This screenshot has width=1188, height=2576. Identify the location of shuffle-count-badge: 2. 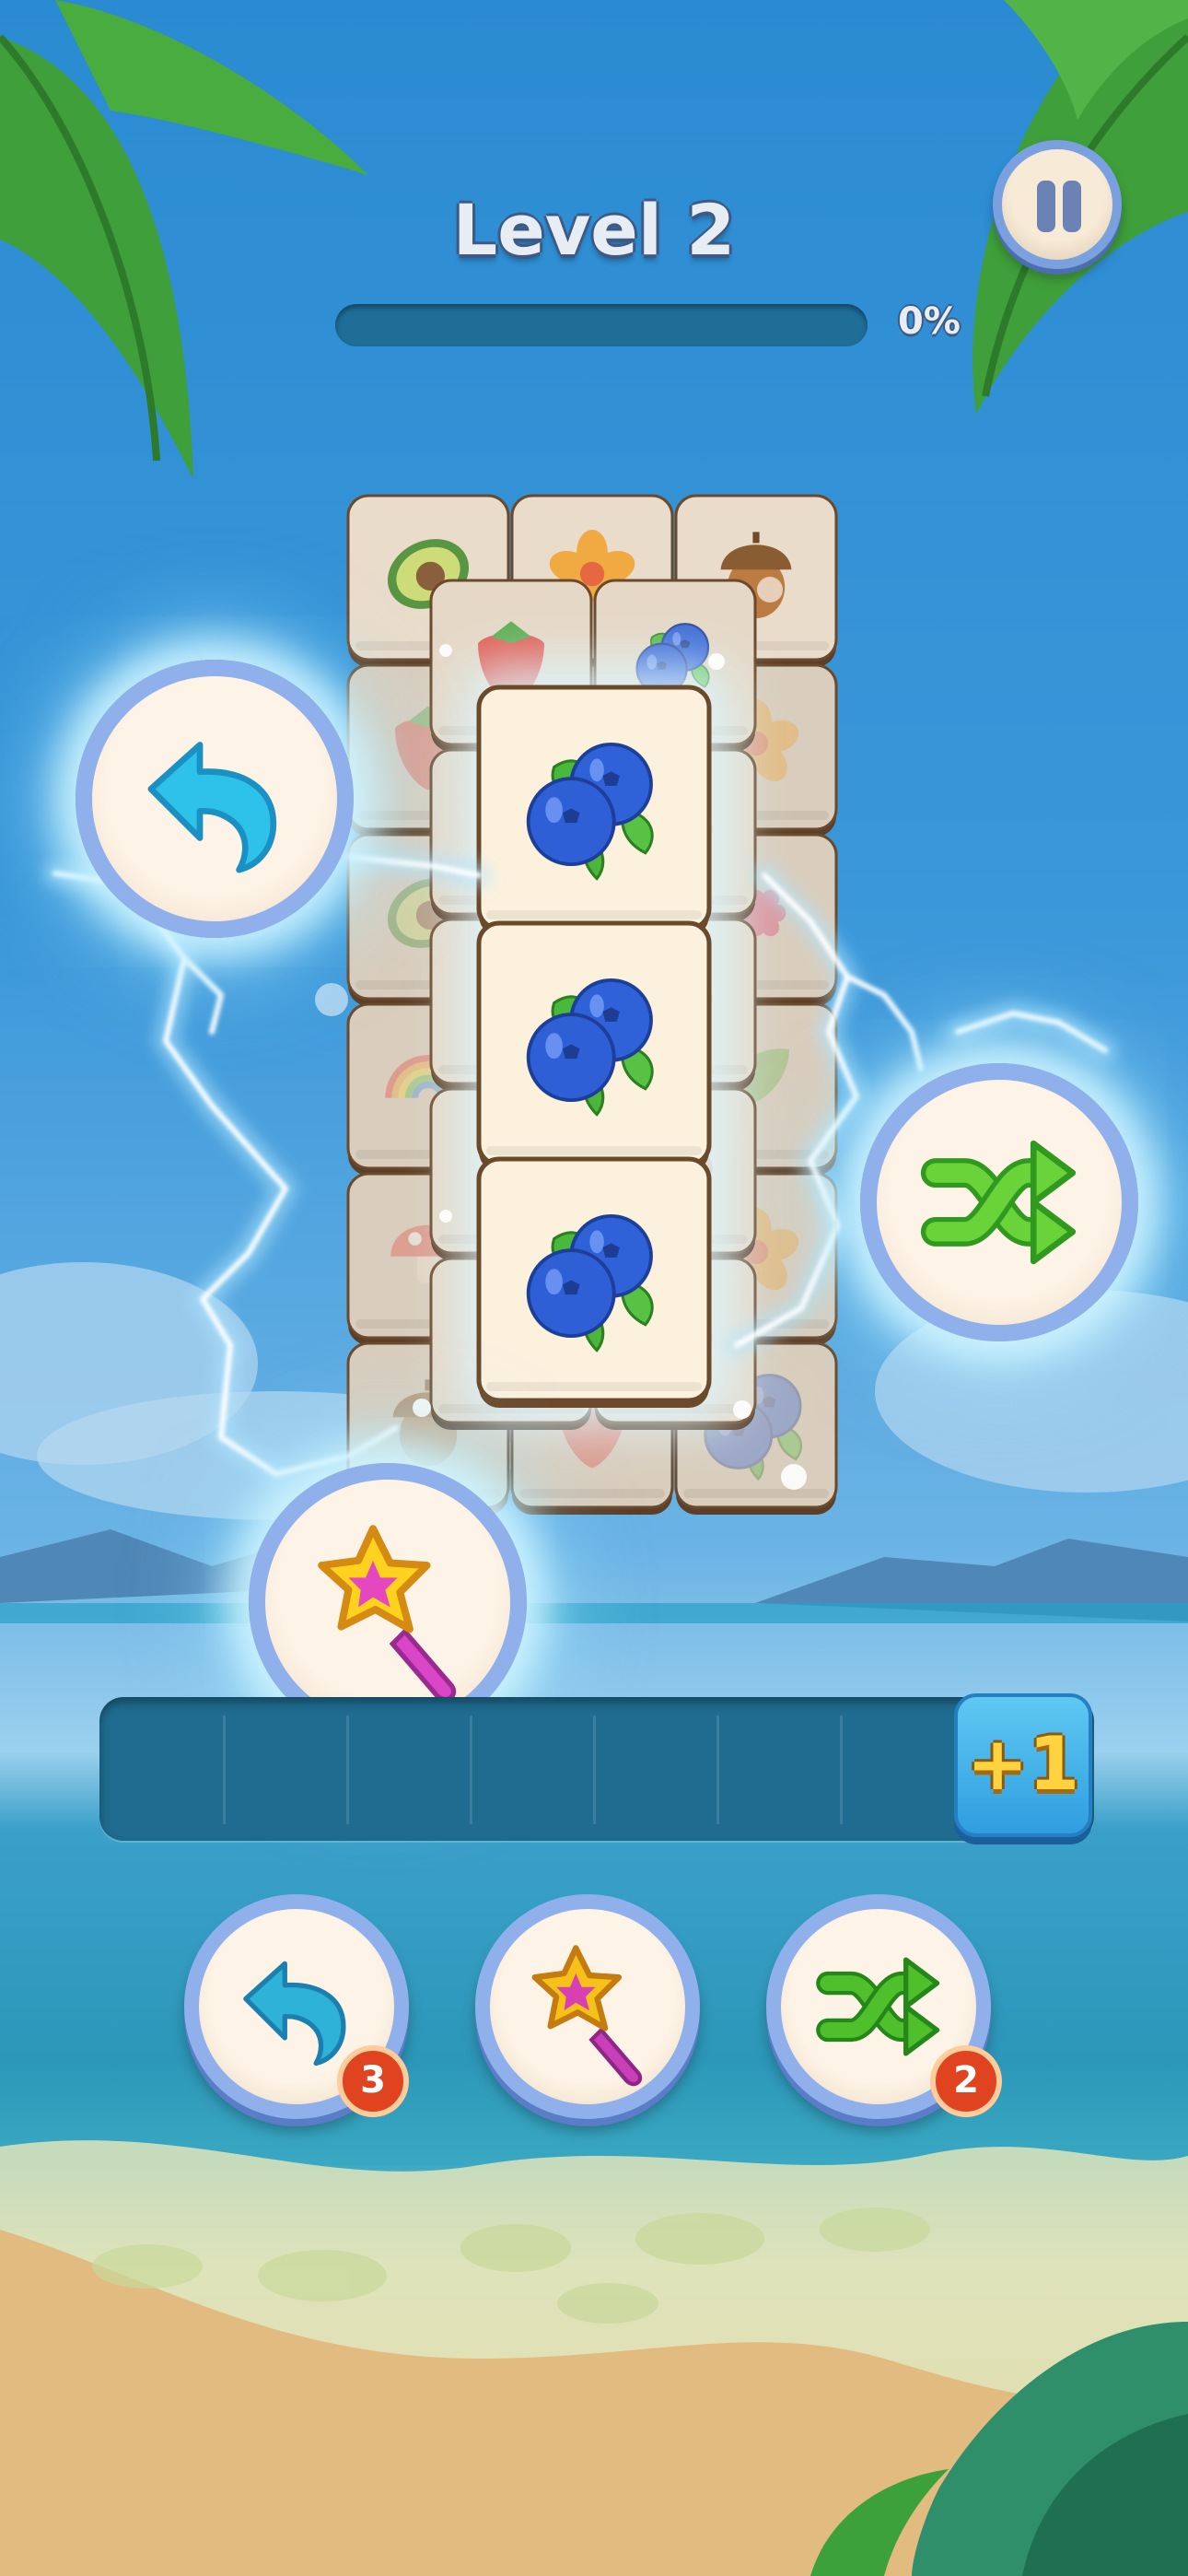
(966, 2081).